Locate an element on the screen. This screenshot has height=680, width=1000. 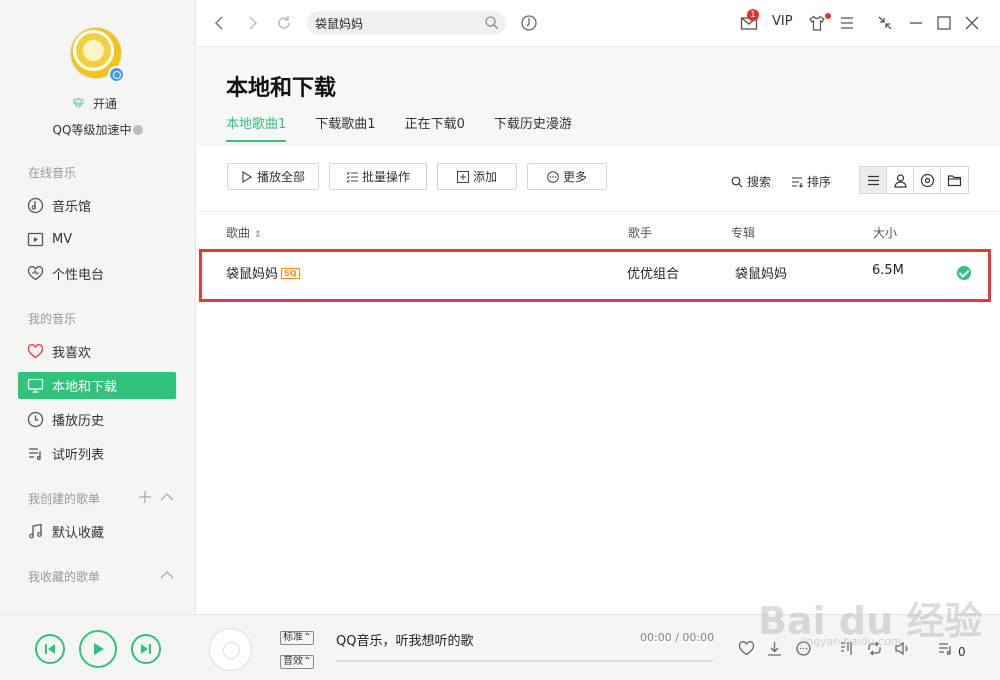
next-icon is located at coordinates (146, 649).